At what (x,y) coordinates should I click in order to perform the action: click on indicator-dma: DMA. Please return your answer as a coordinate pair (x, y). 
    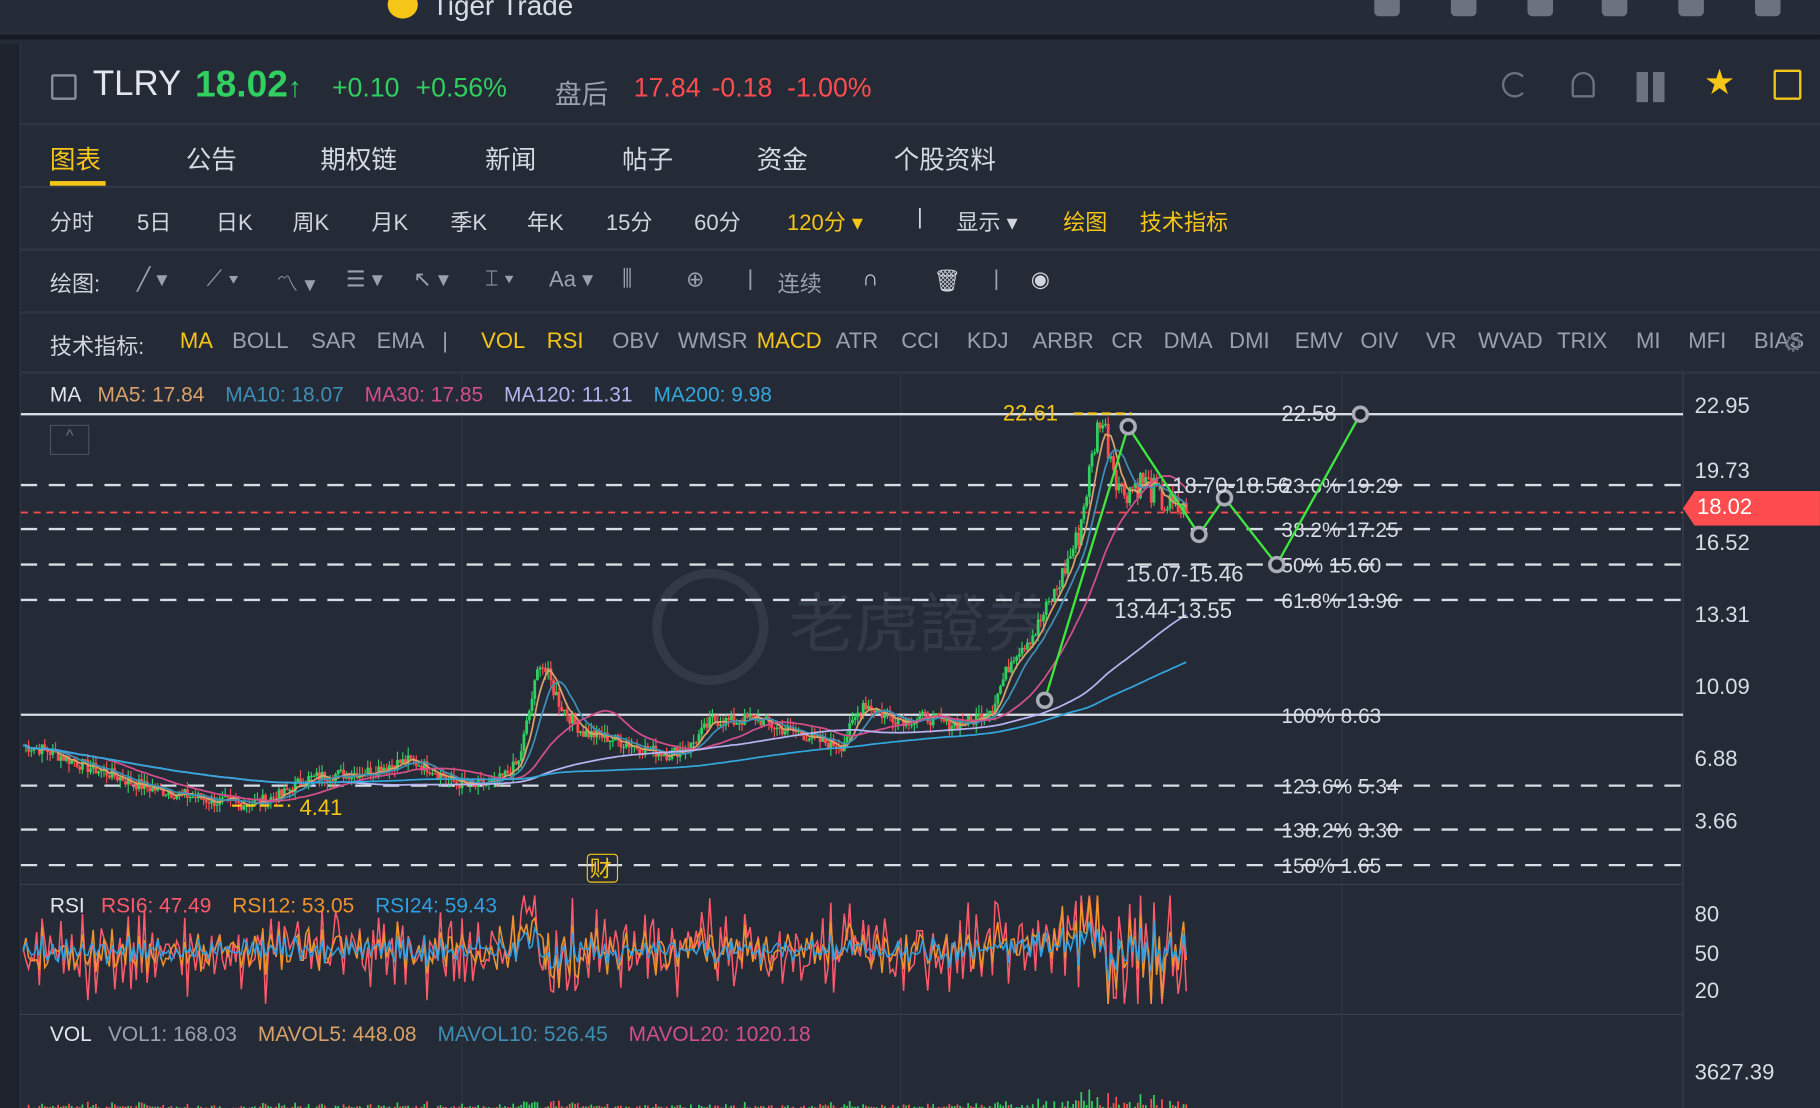
    Looking at the image, I should click on (1188, 343).